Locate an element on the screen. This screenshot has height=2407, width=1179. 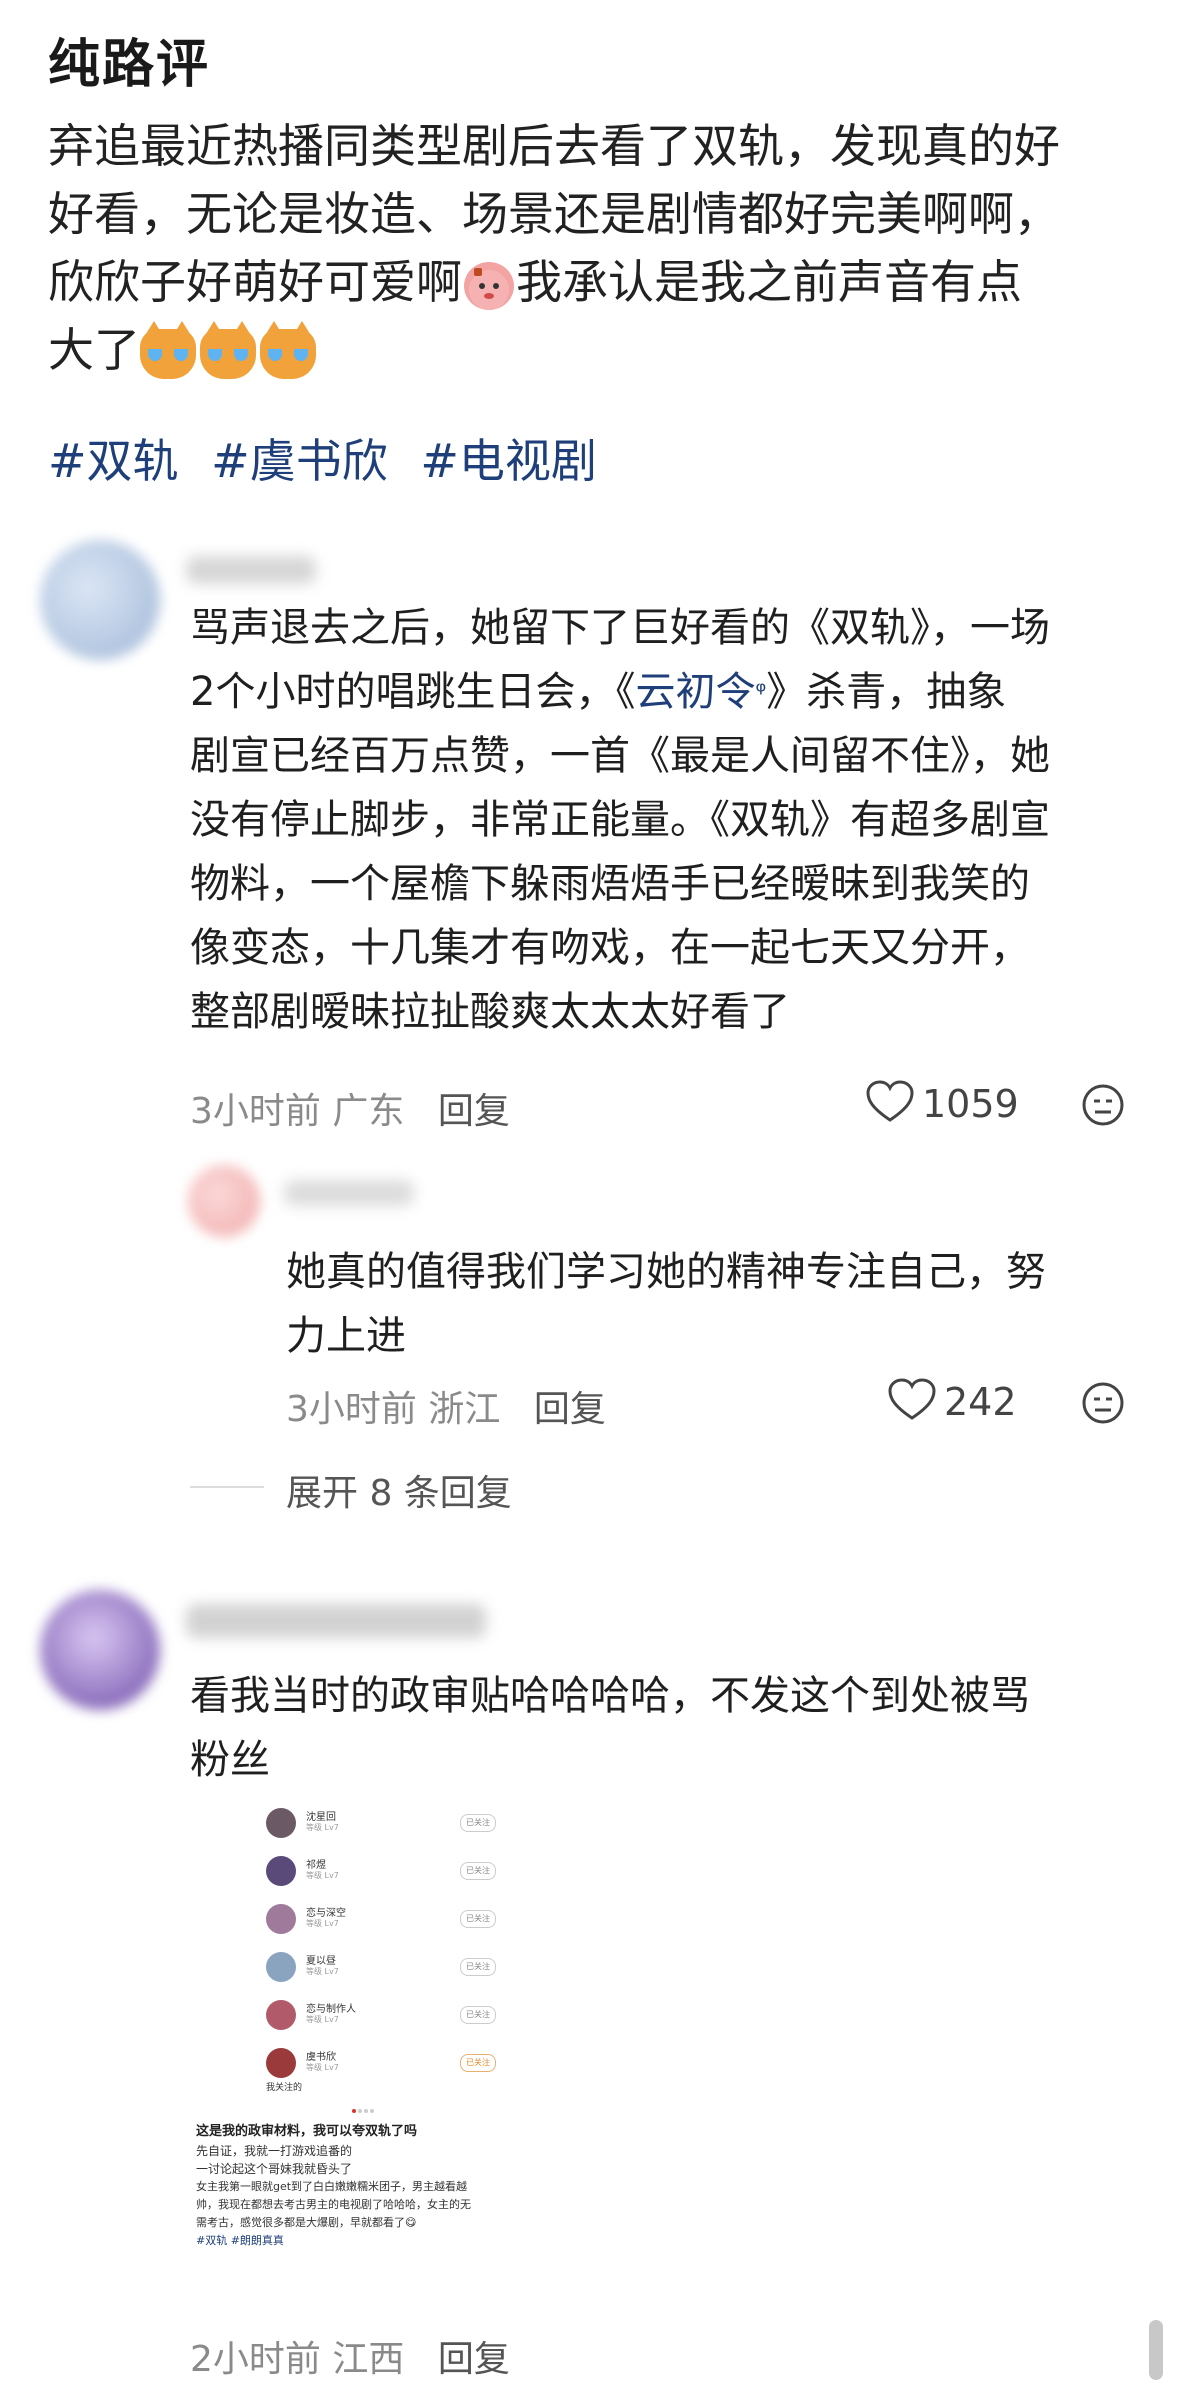
comment-line: 看我当时的政审贴哈哈哈哈，不发这个到处被骂 is located at coordinates (610, 1696).